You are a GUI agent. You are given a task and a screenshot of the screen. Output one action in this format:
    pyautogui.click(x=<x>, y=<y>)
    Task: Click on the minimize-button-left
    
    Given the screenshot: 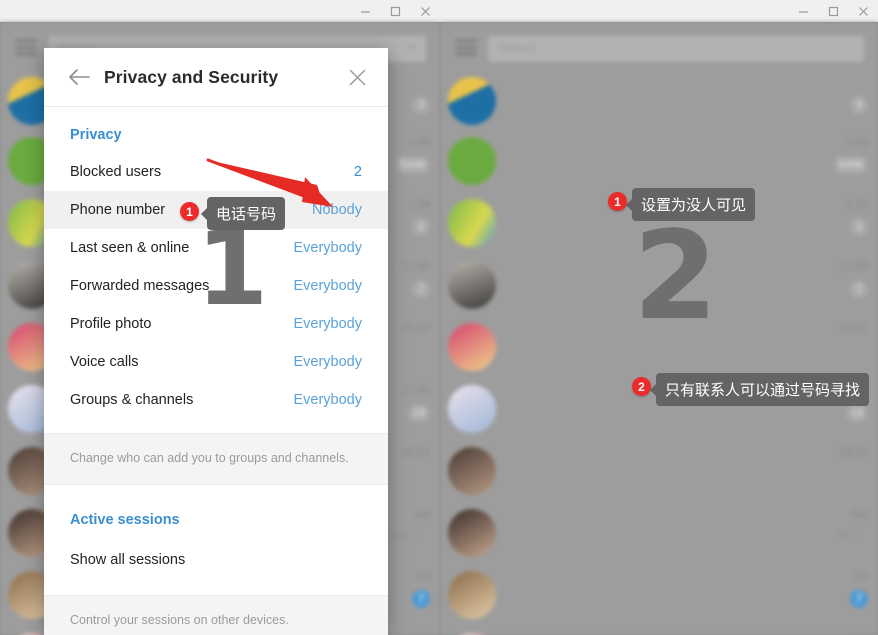 What is the action you would take?
    pyautogui.click(x=365, y=11)
    